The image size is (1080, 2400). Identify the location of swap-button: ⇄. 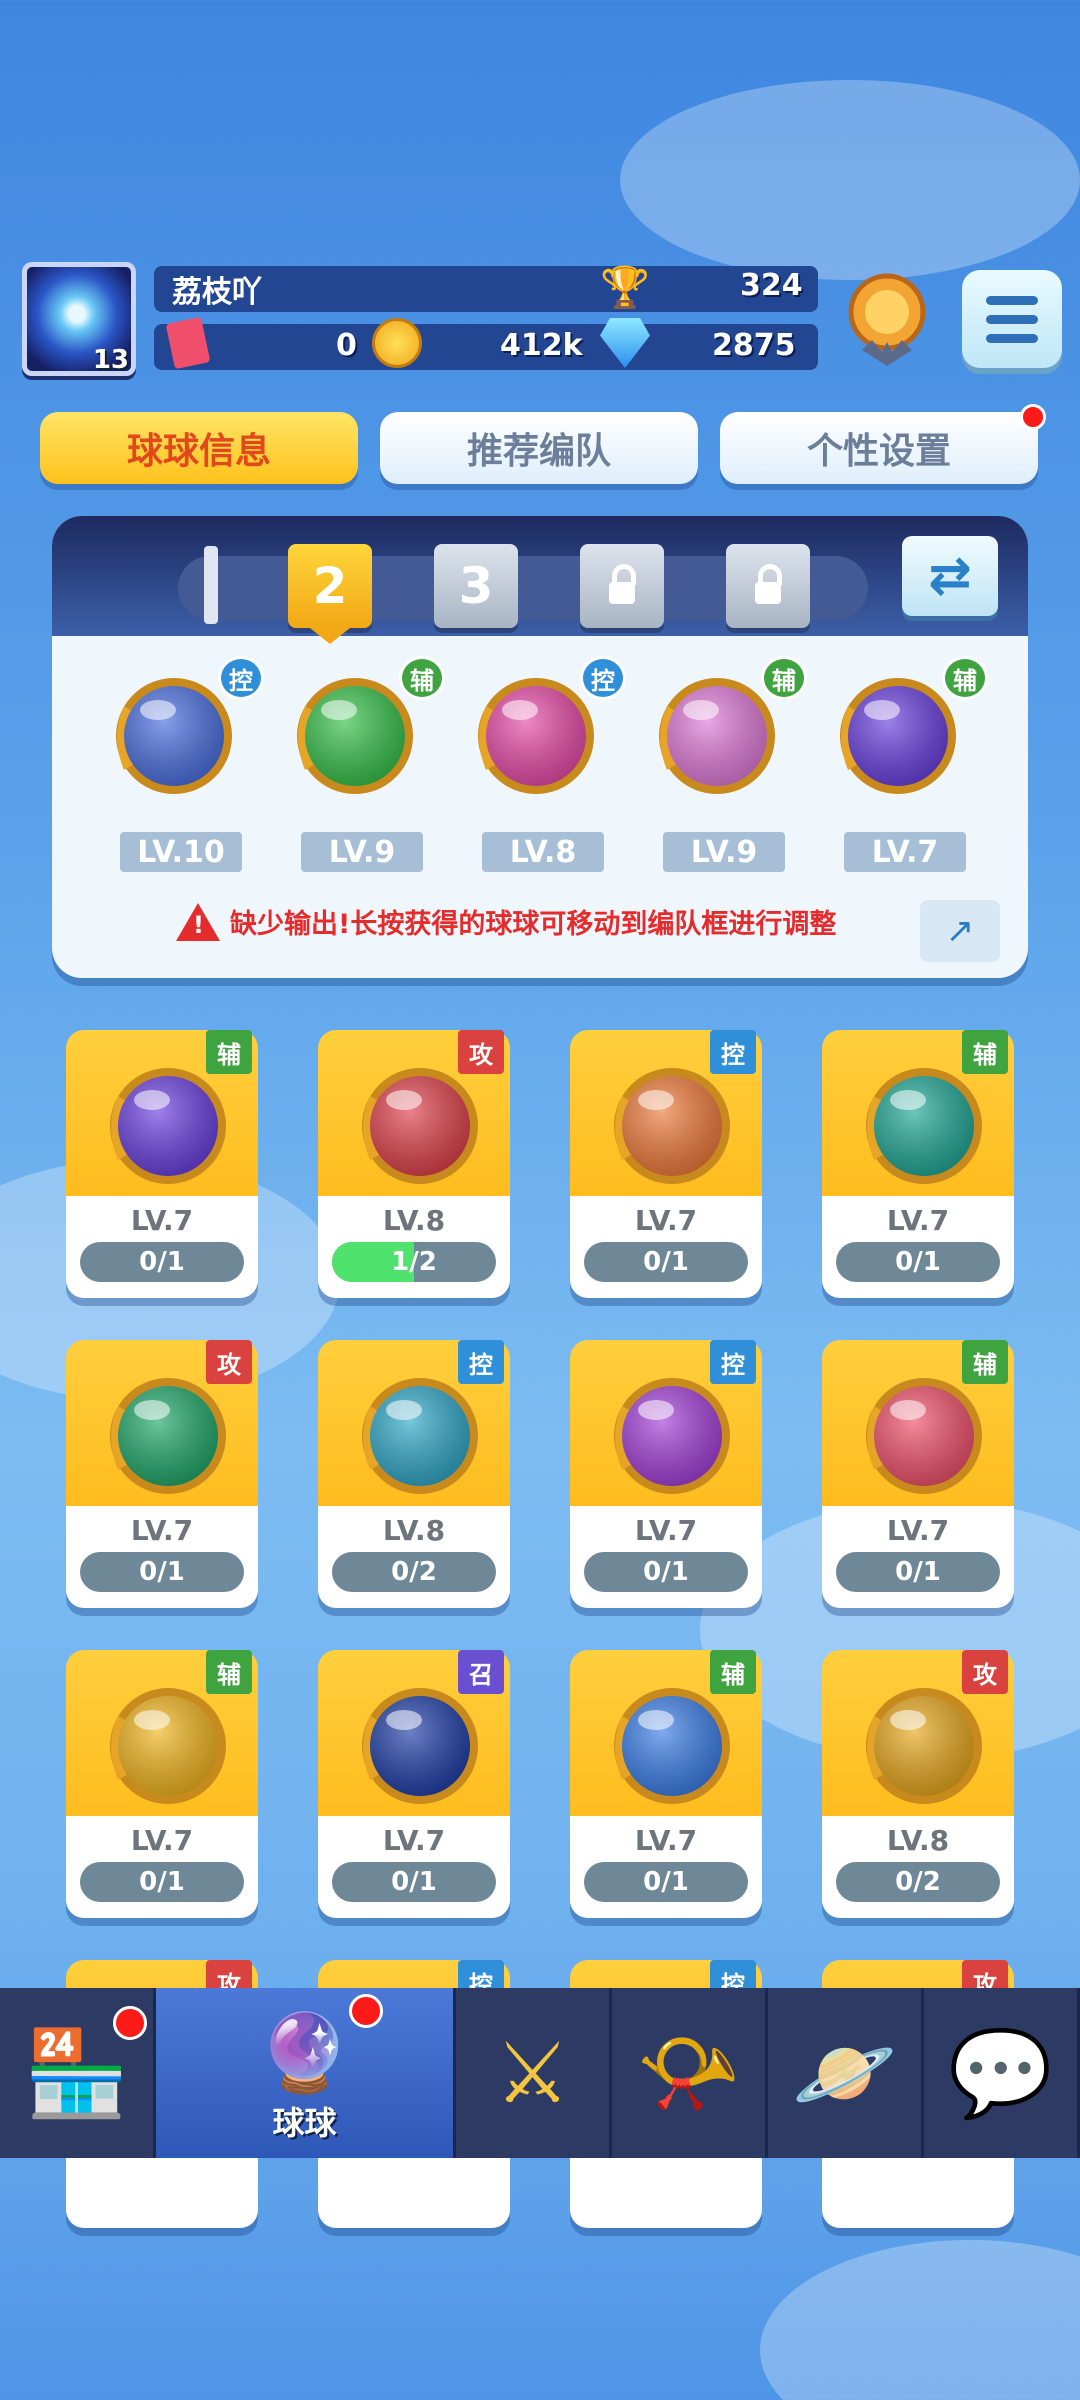
(950, 576).